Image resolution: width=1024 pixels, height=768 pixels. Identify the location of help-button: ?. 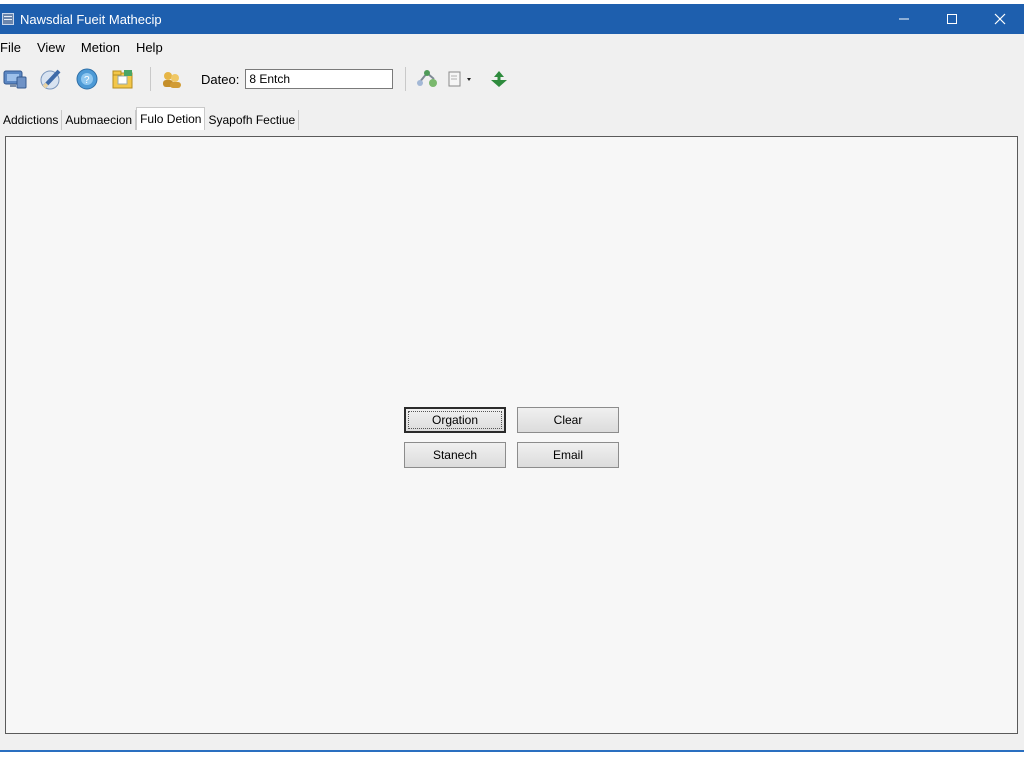
(87, 79).